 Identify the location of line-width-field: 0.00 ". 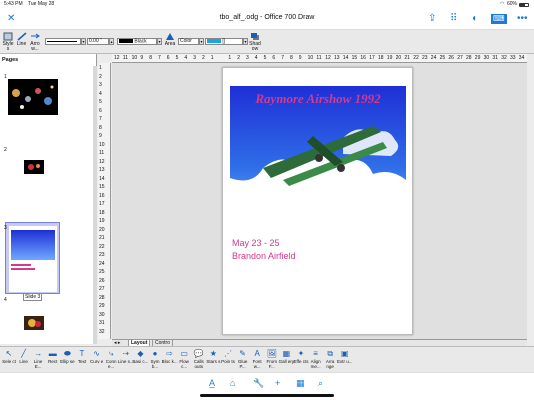
(98, 41).